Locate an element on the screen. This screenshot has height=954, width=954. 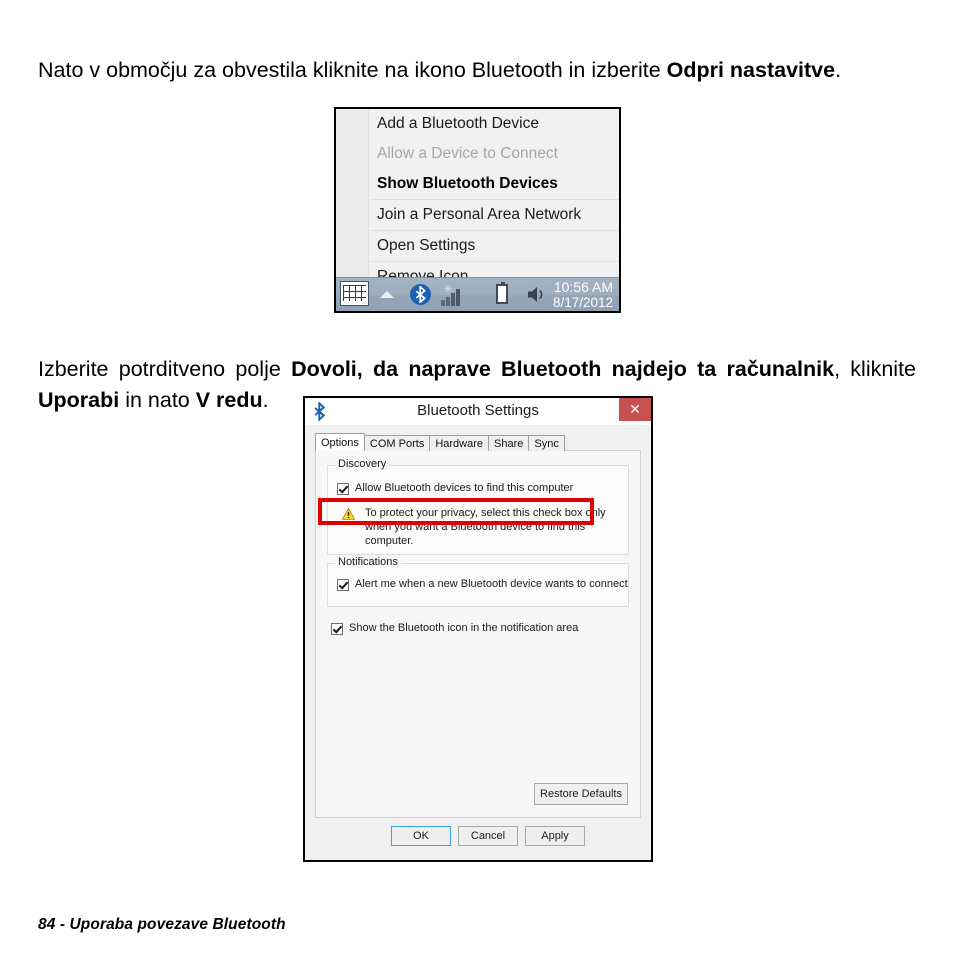
notifications-group-label: Notifications is located at coordinates (368, 562).